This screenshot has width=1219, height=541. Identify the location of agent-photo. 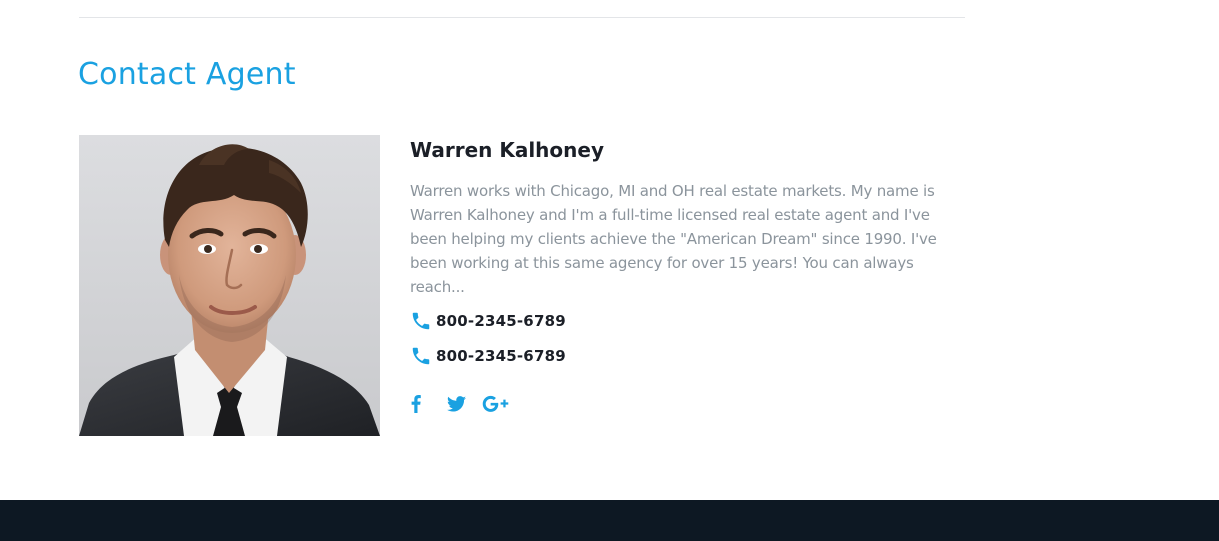
(229, 285).